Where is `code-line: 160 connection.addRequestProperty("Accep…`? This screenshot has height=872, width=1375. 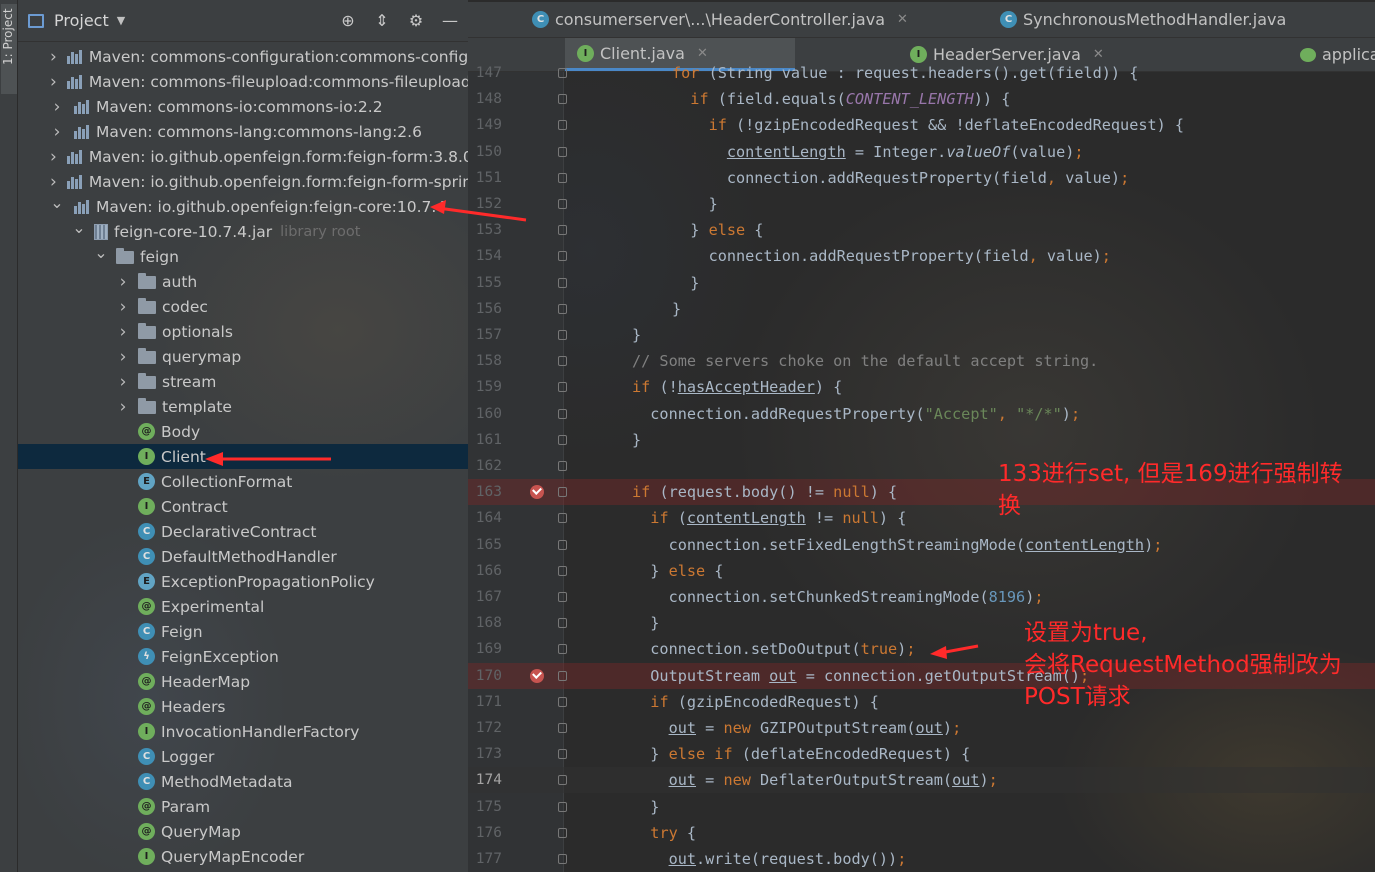 code-line: 160 connection.addRequestProperty("Accep… is located at coordinates (921, 414).